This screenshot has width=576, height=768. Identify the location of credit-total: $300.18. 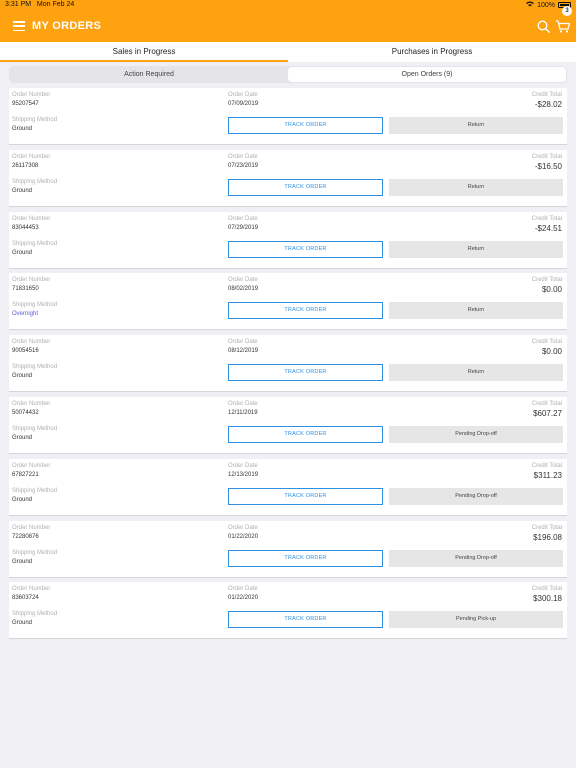
(547, 599).